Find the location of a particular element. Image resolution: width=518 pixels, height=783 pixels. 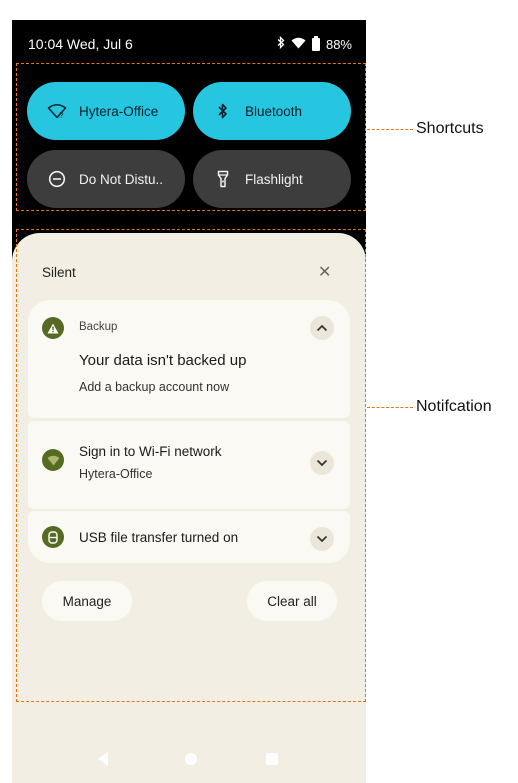

status-bar: 10:04 Wed, Jul 6 88% is located at coordinates (189, 42).